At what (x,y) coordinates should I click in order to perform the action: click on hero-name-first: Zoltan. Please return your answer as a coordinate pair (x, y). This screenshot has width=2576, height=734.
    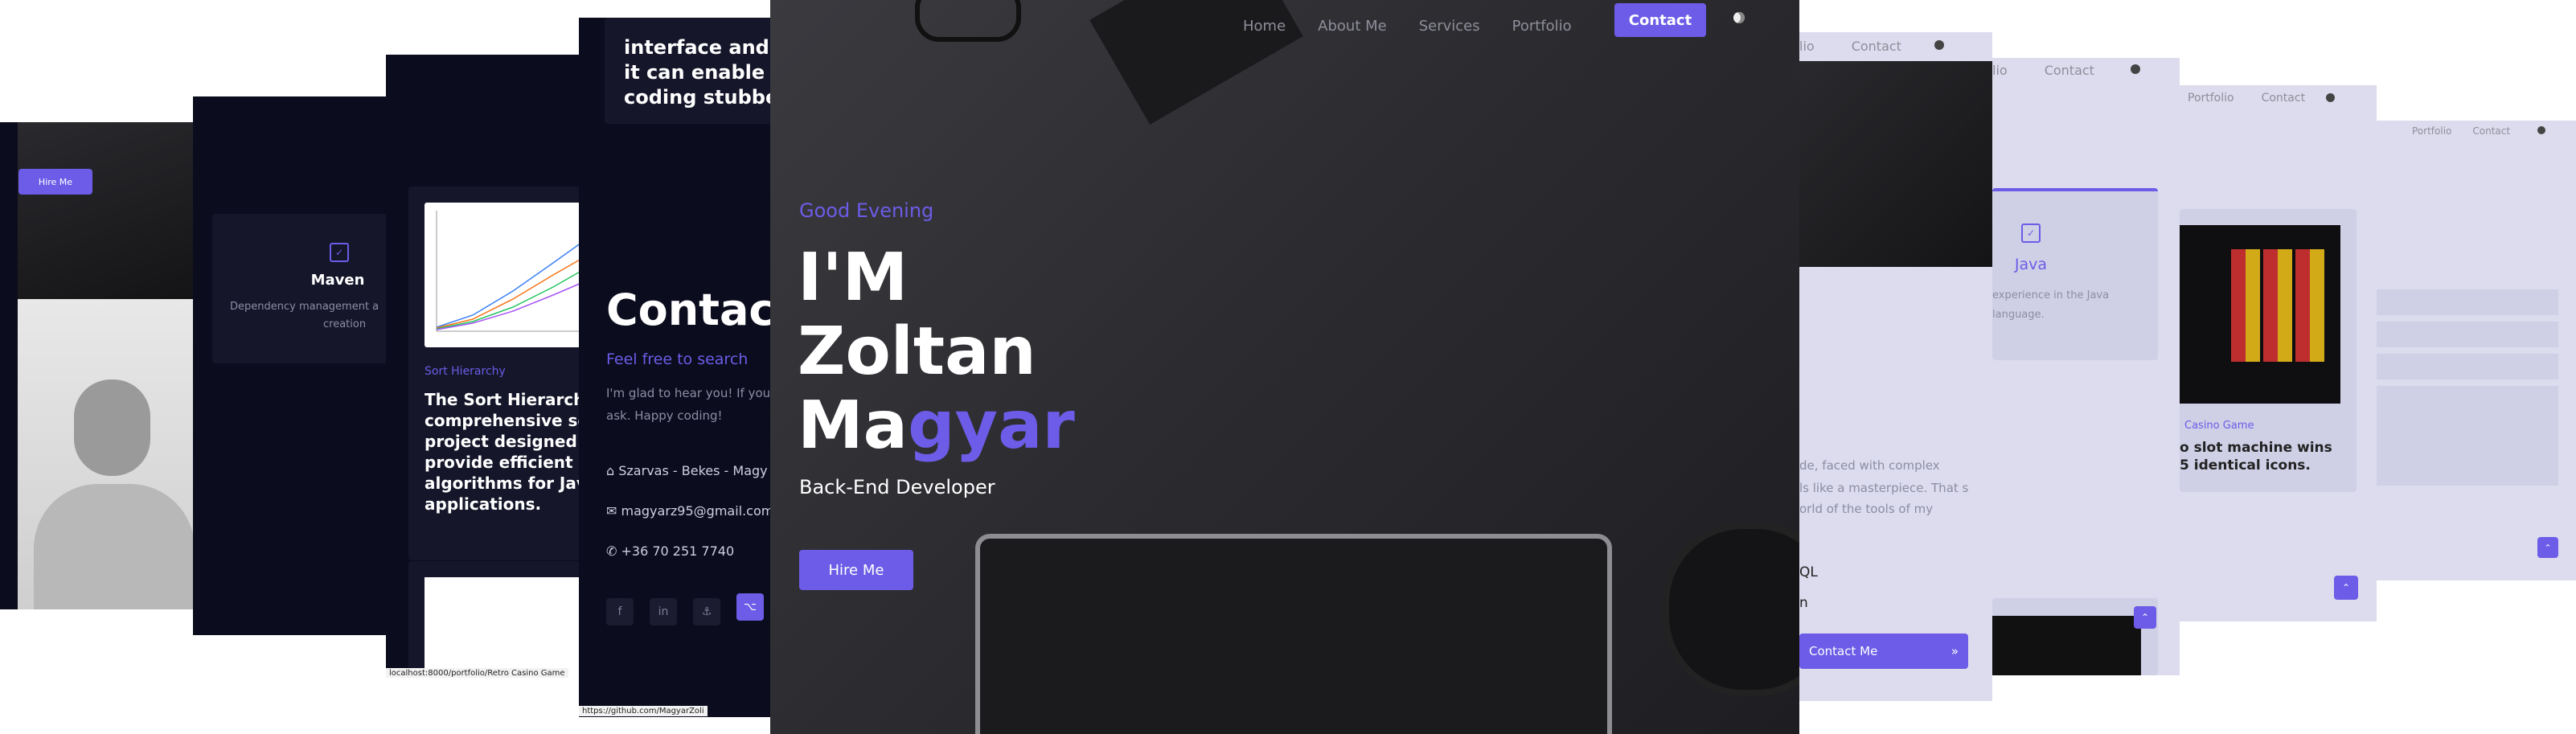
    Looking at the image, I should click on (917, 352).